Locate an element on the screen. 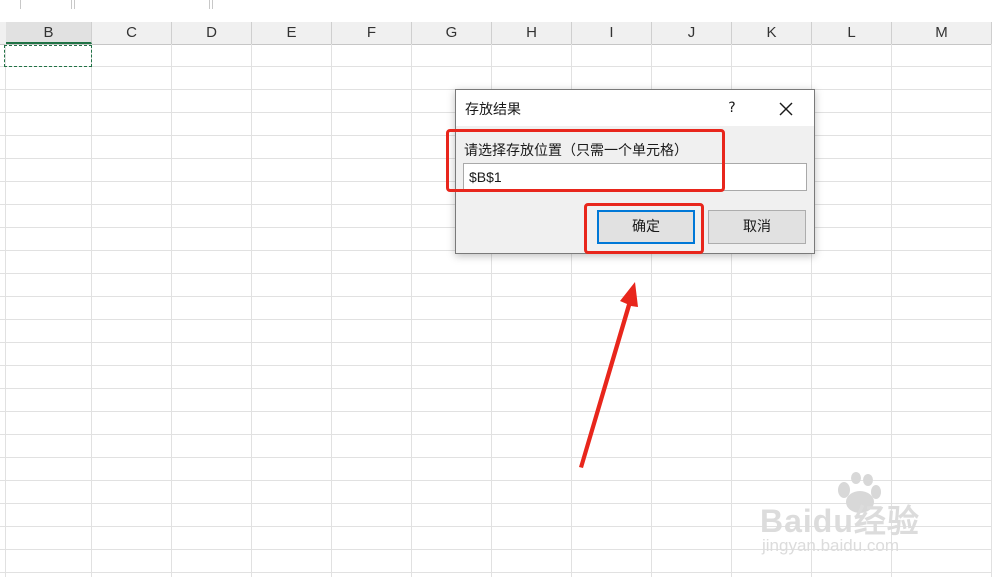 This screenshot has height=577, width=992. column-header-g: G is located at coordinates (452, 33).